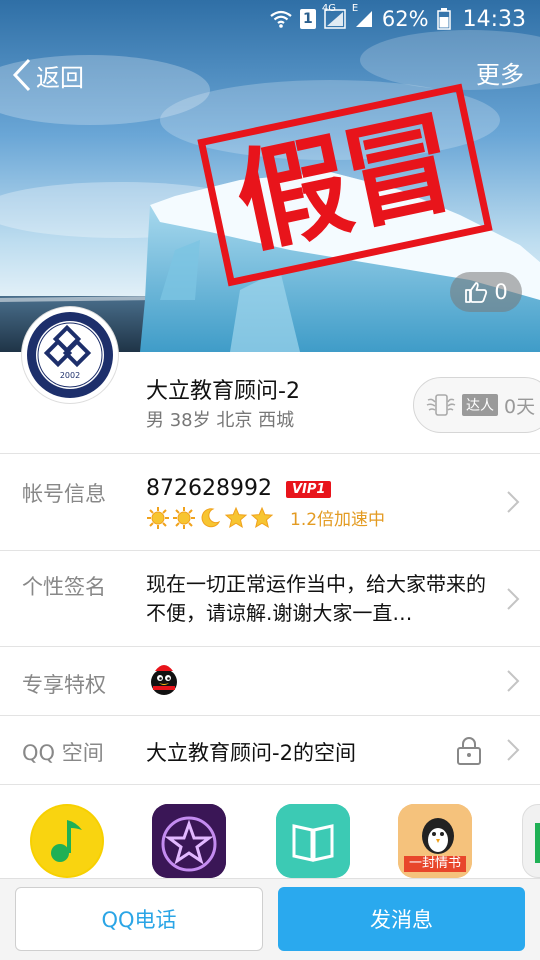 The height and width of the screenshot is (960, 540). Describe the element at coordinates (211, 517) in the screenshot. I see `moon-icon` at that location.